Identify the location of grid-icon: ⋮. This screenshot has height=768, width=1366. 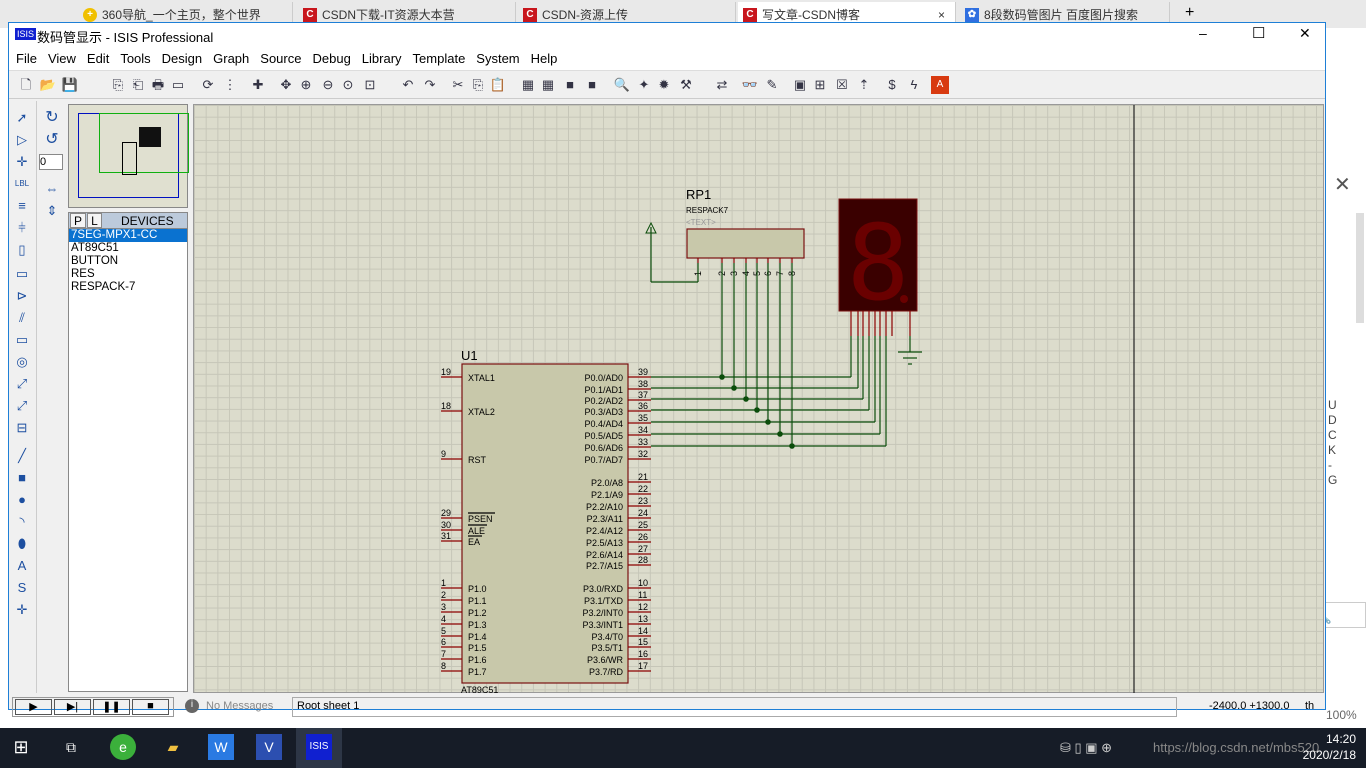
(230, 85).